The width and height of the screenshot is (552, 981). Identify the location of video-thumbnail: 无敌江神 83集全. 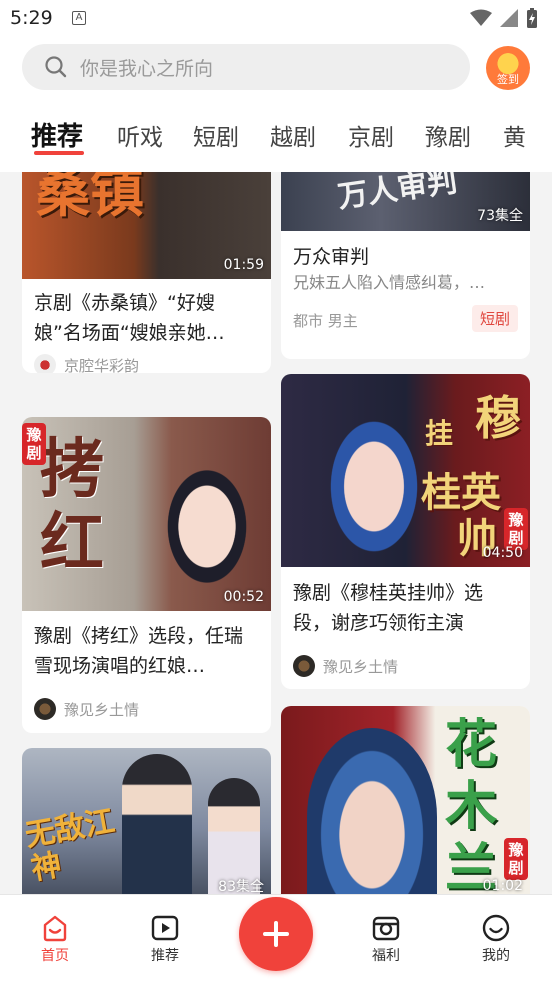
(146, 821).